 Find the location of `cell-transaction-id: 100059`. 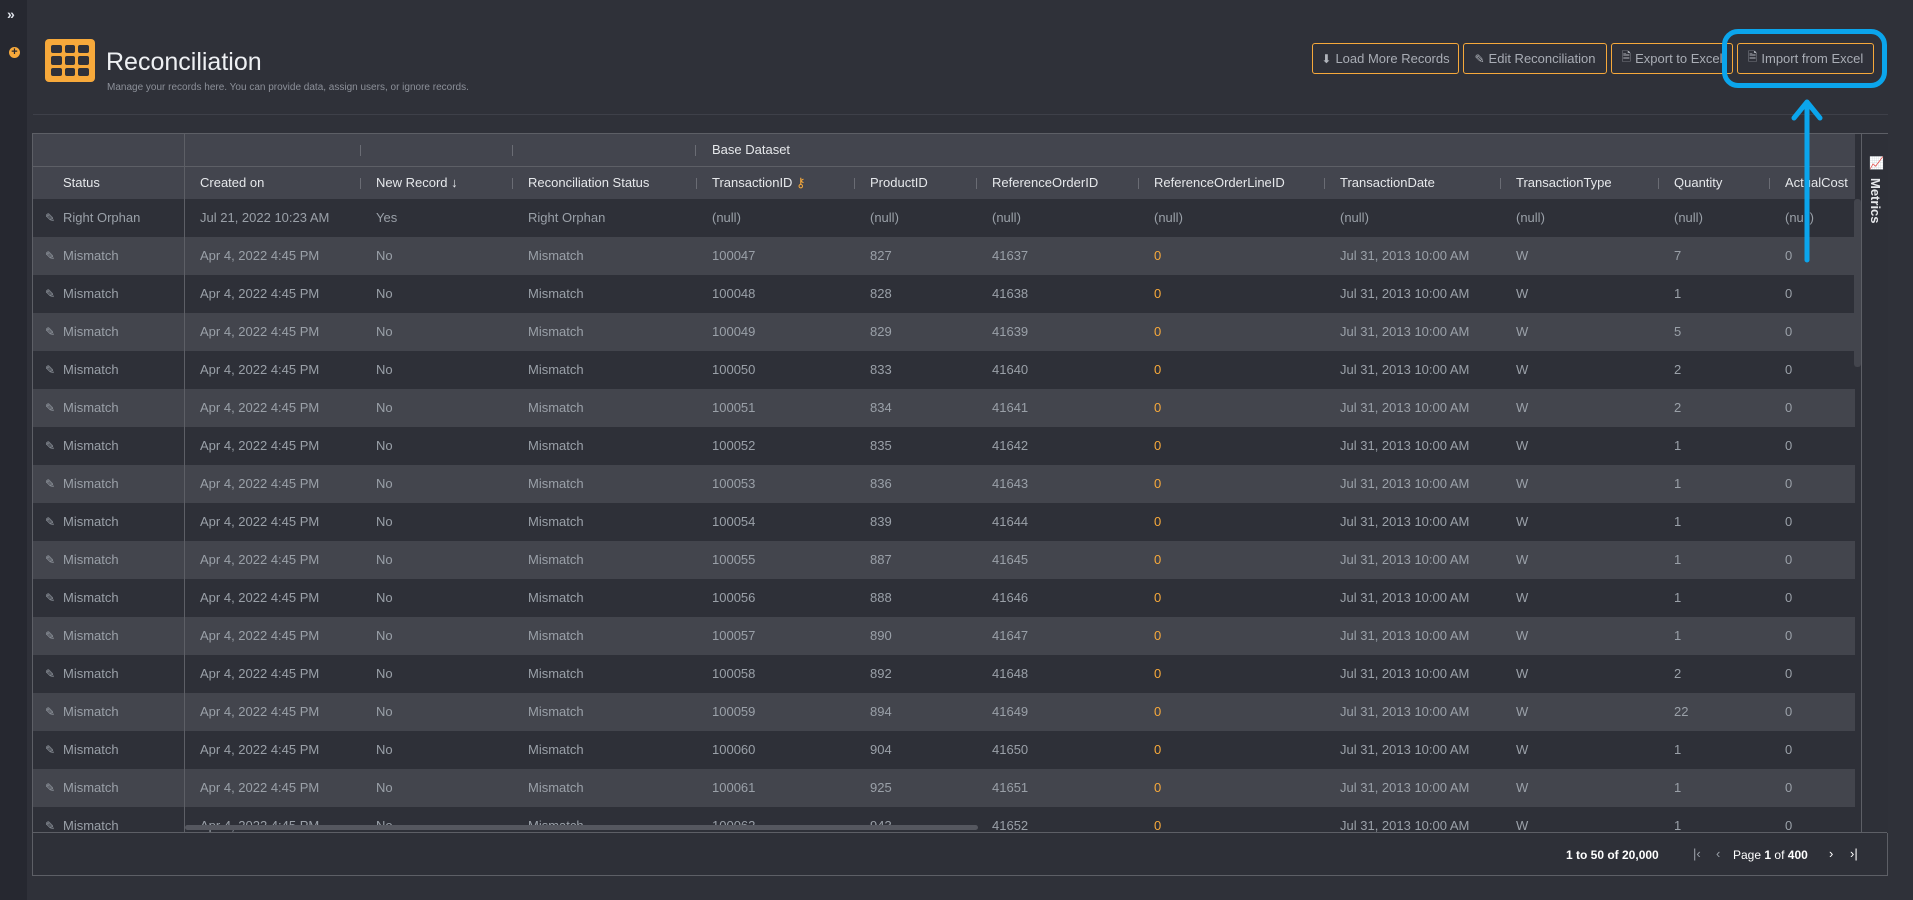

cell-transaction-id: 100059 is located at coordinates (734, 711).